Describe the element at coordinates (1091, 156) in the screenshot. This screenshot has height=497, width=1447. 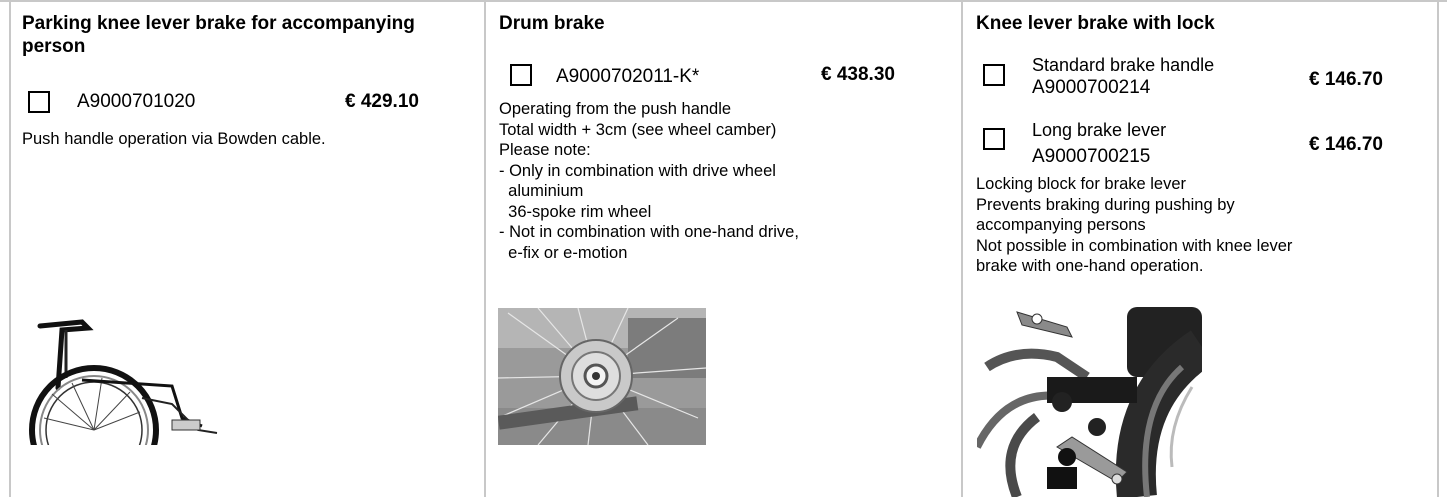
I see `article-code: A9000700215` at that location.